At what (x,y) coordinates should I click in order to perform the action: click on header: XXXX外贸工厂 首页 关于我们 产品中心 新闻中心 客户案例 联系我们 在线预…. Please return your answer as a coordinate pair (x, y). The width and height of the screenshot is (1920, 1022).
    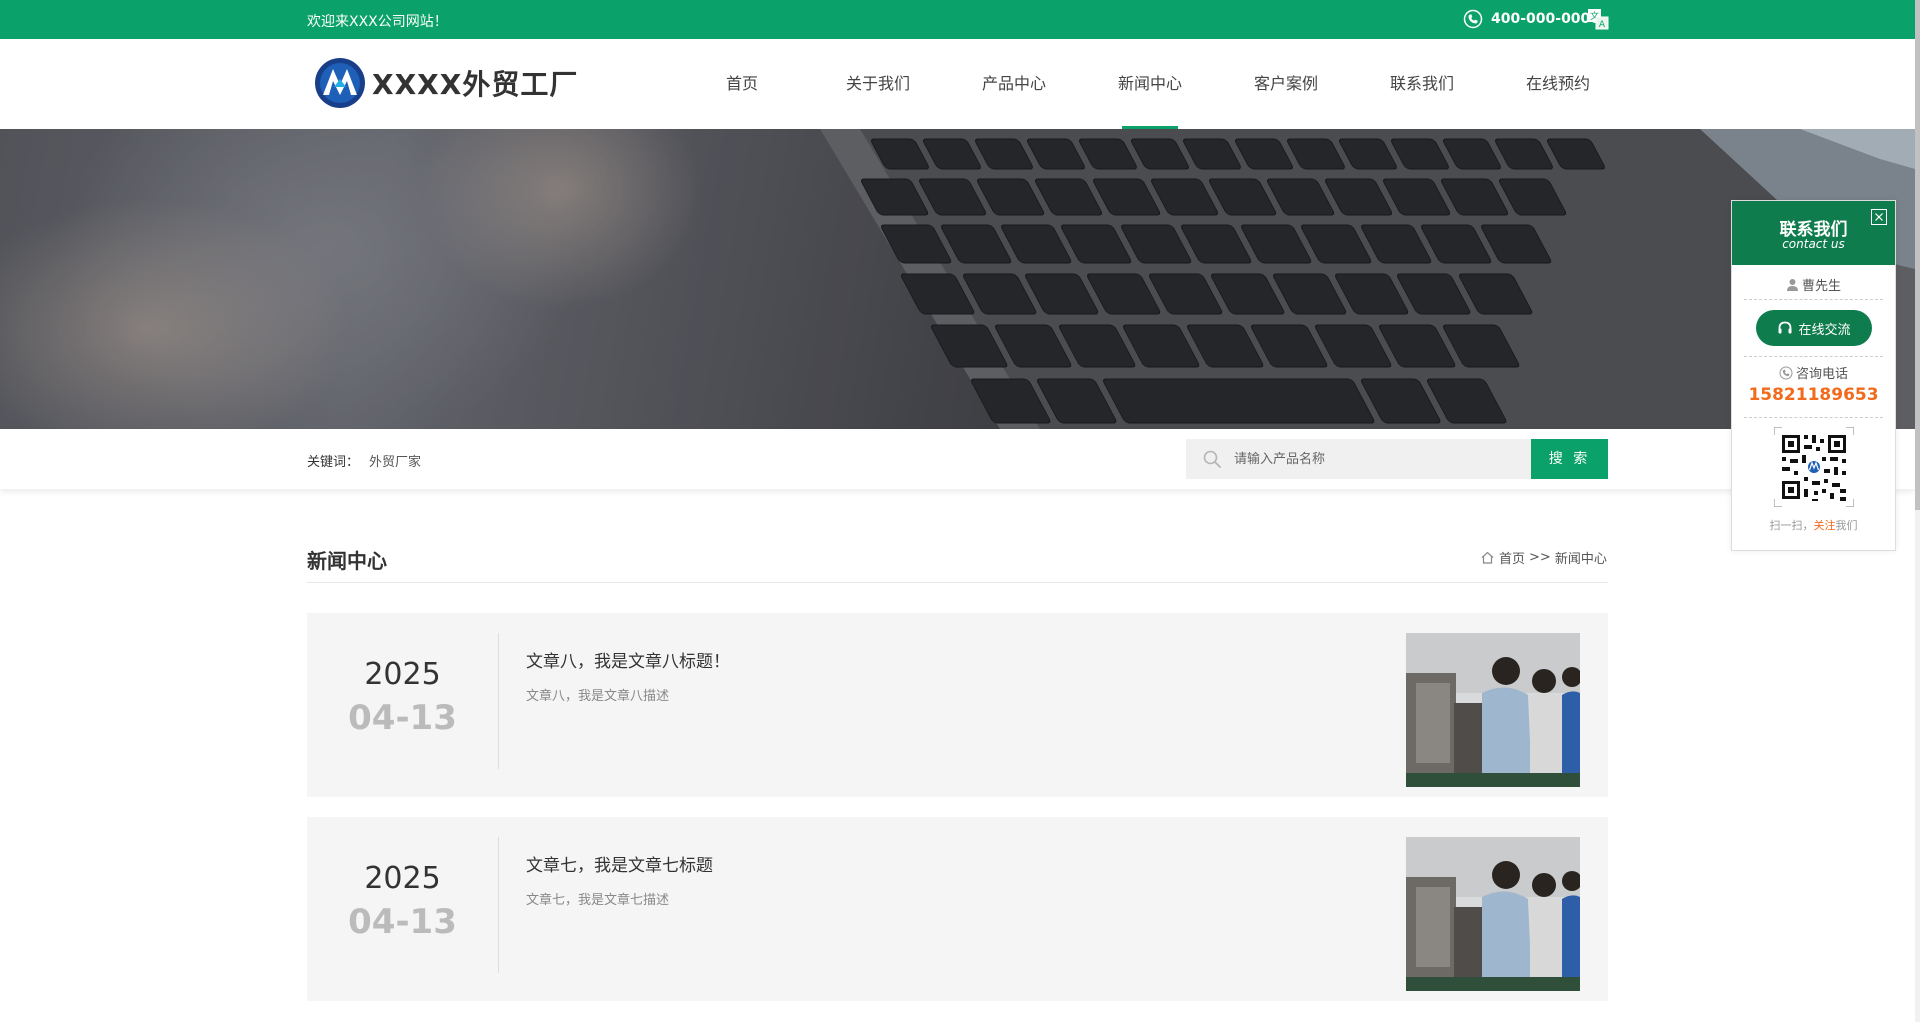
    Looking at the image, I should click on (957, 84).